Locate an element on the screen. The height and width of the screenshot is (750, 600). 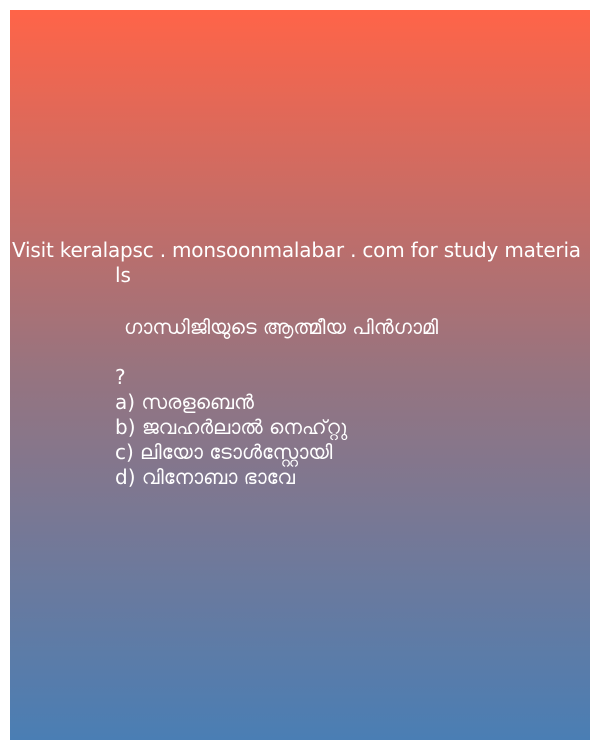
question-text: ഗാന്ധിജിയുടെ ആത്മീയ പിൻഗാമി is located at coordinates (281, 327).